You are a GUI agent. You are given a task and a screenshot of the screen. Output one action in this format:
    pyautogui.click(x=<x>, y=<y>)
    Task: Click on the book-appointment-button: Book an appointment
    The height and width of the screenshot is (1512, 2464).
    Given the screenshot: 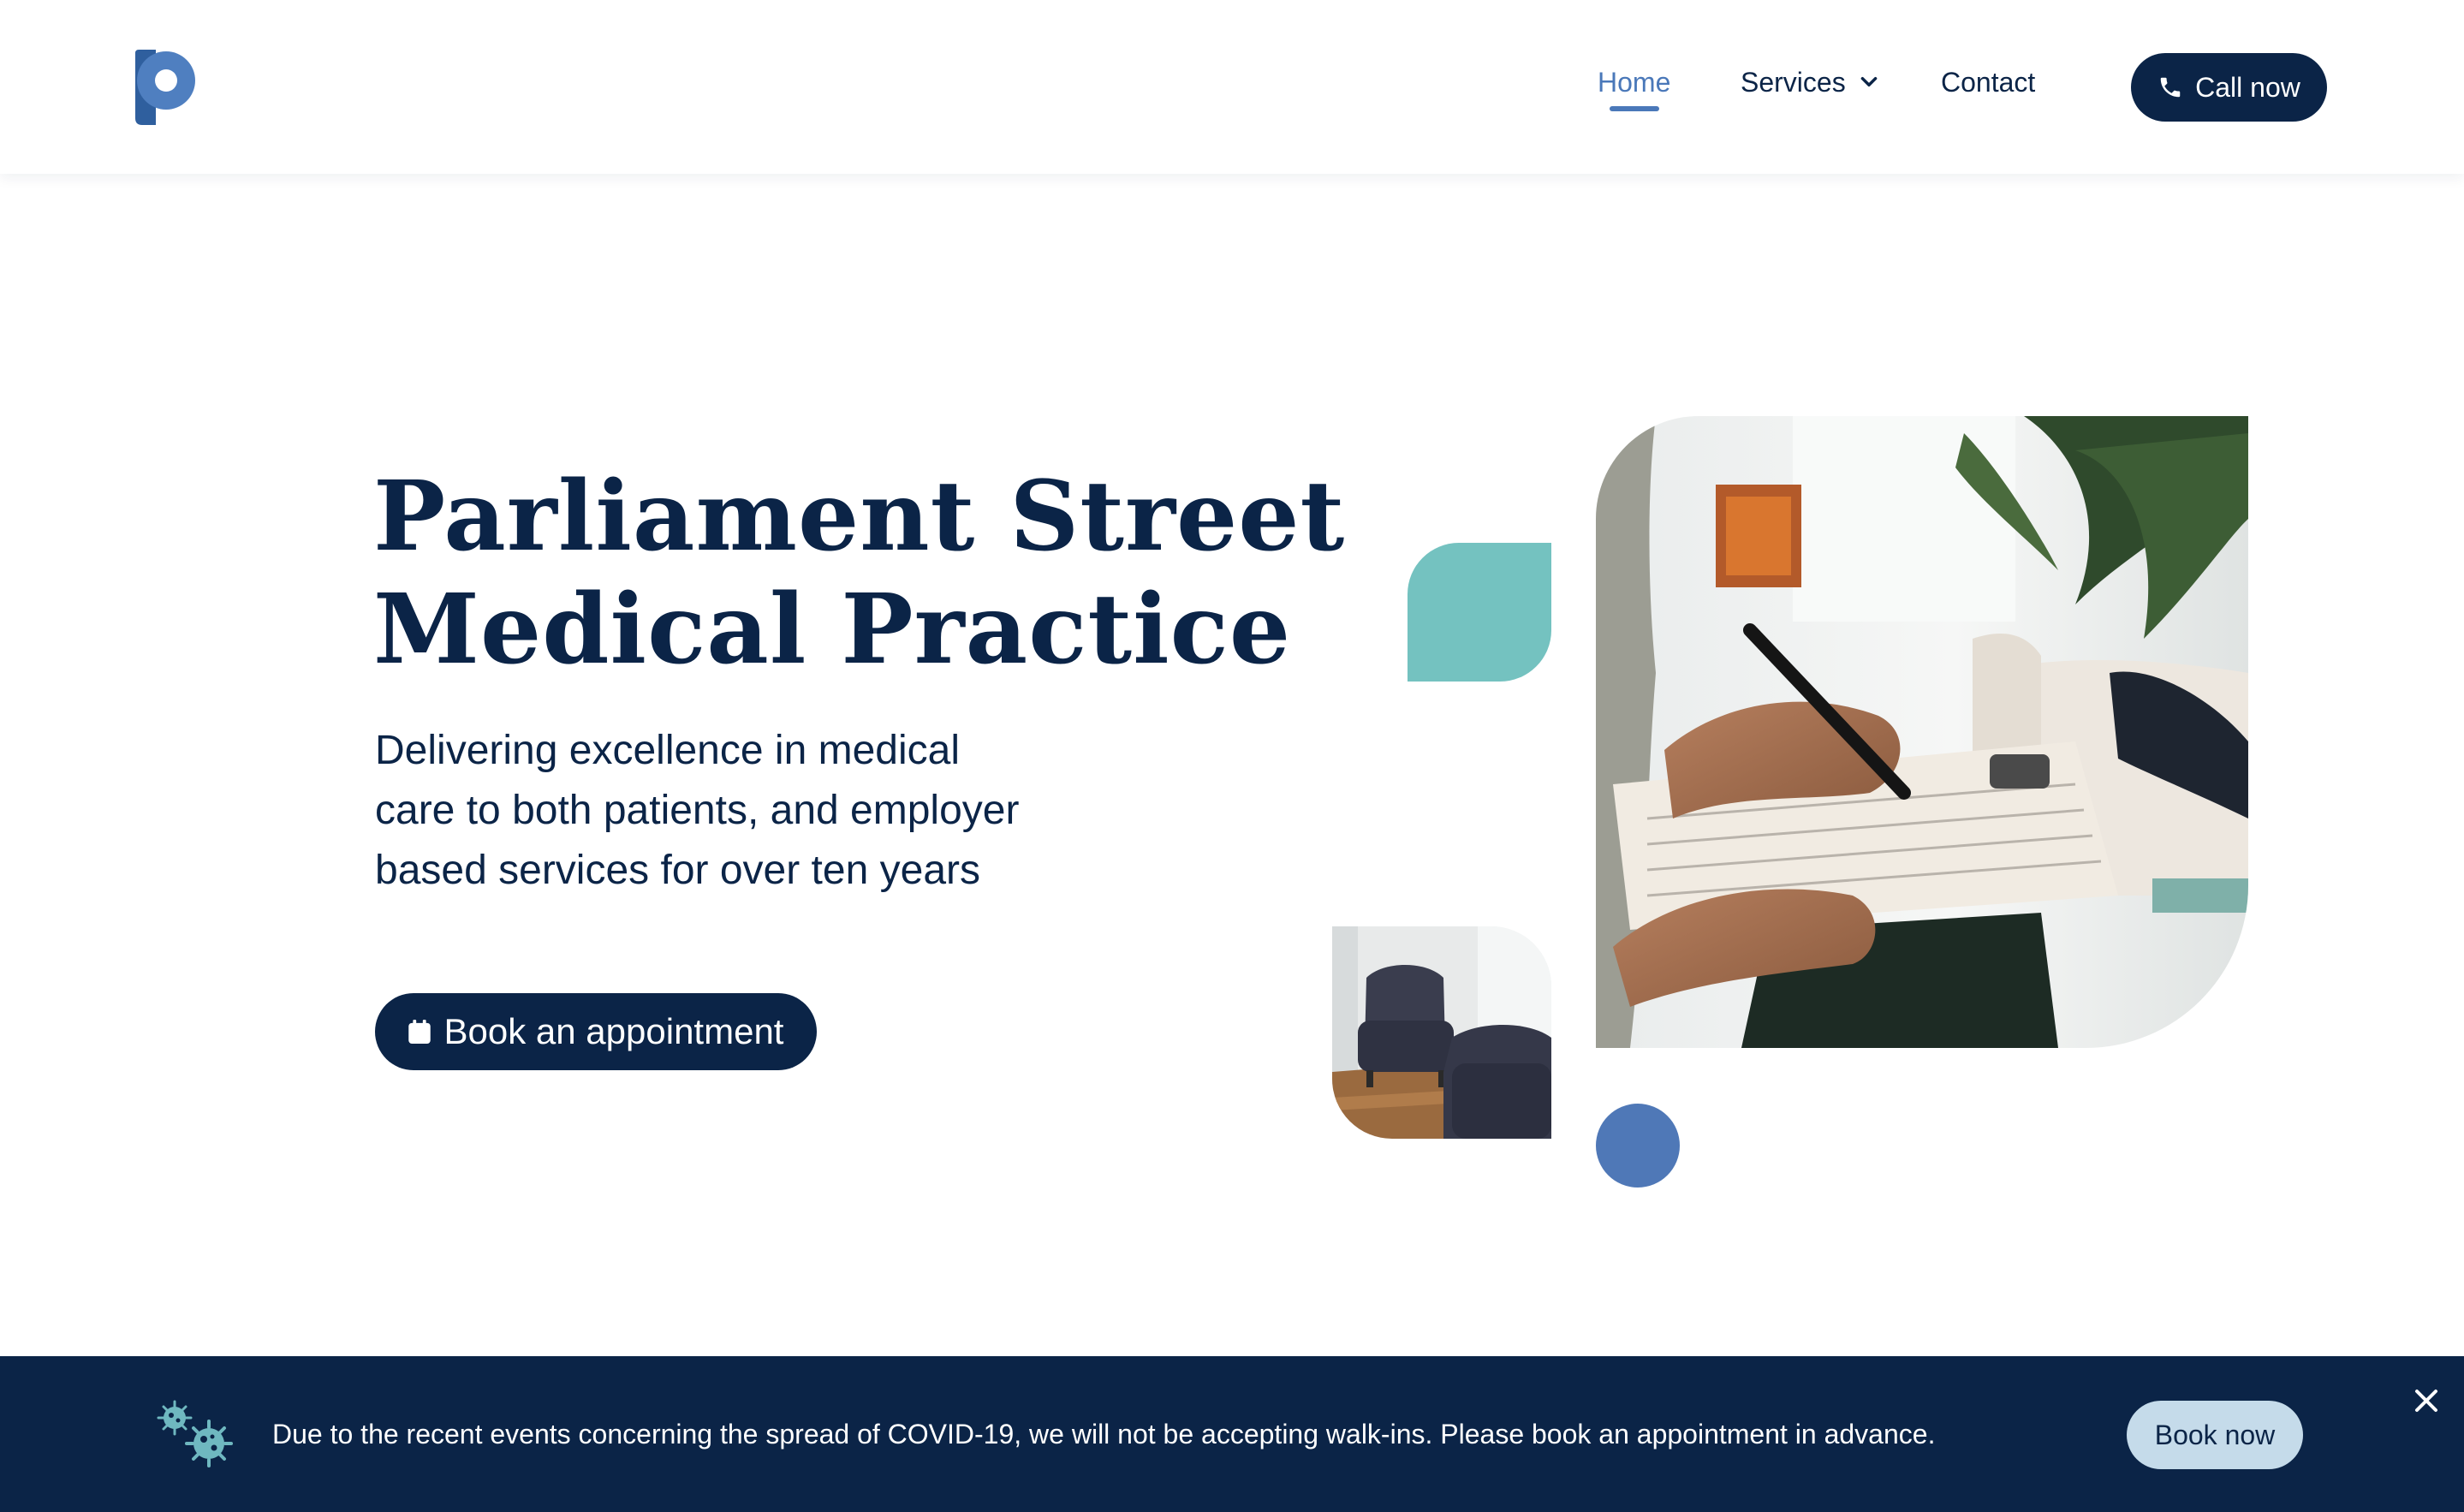 What is the action you would take?
    pyautogui.click(x=596, y=1031)
    